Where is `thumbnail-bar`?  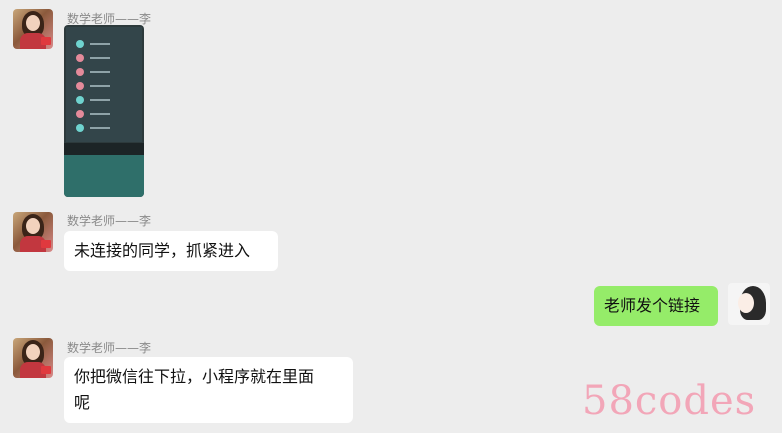 thumbnail-bar is located at coordinates (104, 149).